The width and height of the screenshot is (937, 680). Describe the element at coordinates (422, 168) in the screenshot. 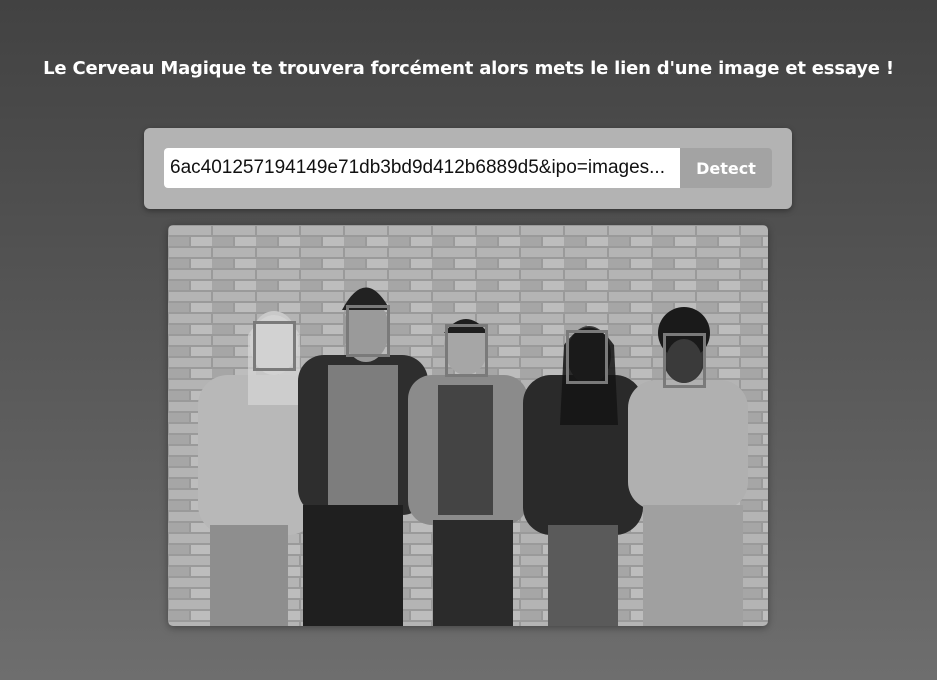

I see `image-url-input` at that location.